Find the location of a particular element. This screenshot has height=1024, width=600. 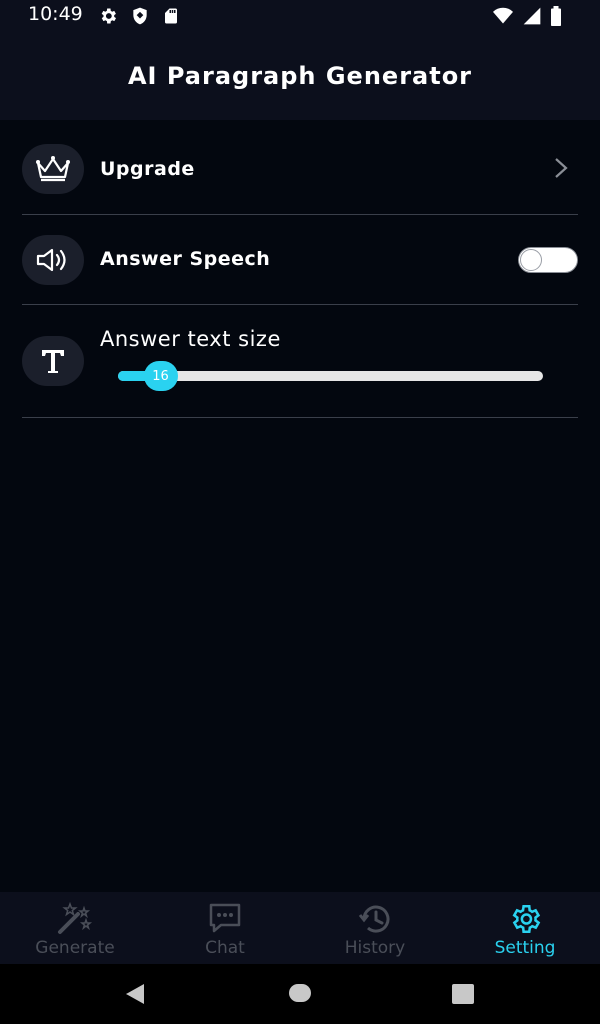

page-title: AI Paragraph Generator is located at coordinates (300, 76).